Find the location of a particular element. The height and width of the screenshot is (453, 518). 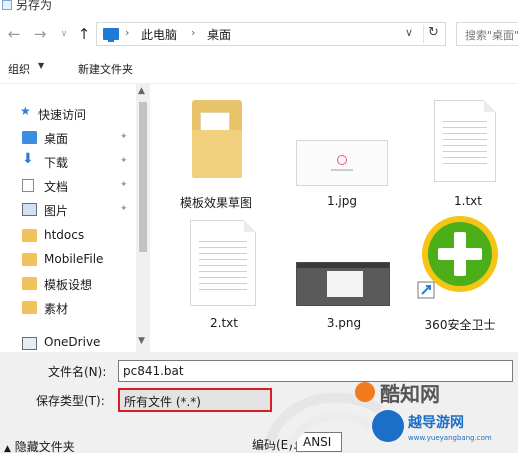

sidebar-item-pictures: 图片 ✦ is located at coordinates (68, 210).